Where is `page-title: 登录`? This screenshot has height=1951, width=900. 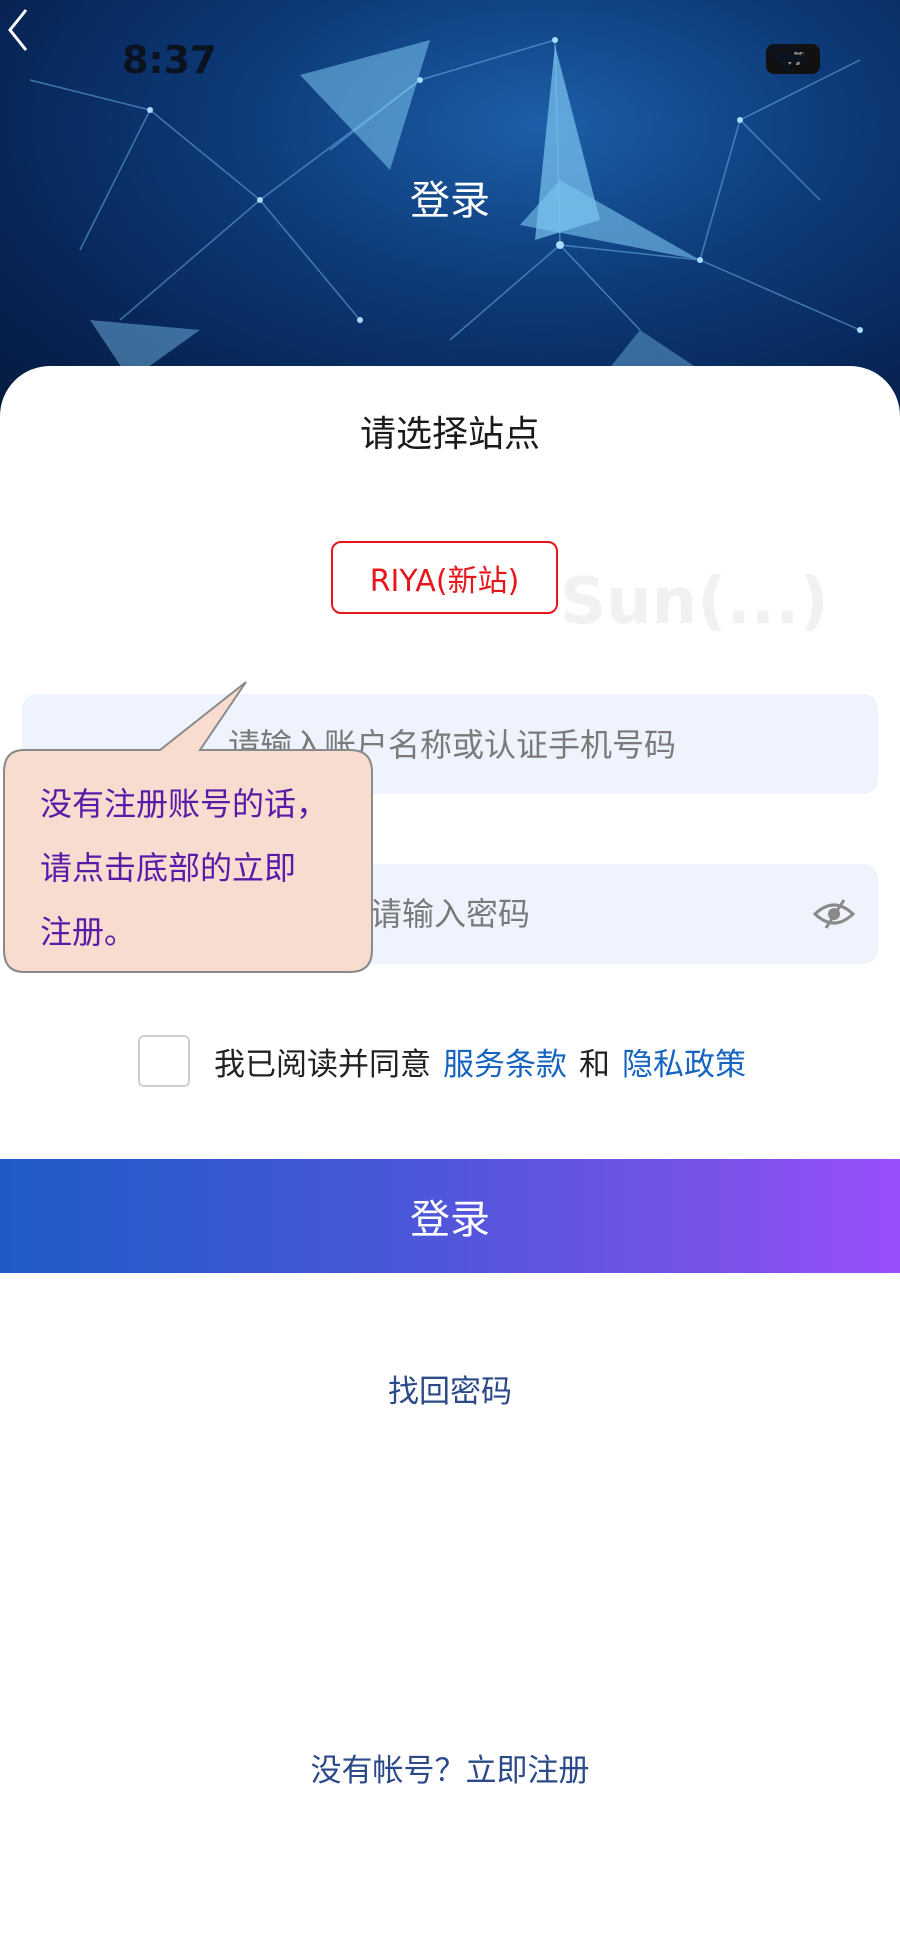 page-title: 登录 is located at coordinates (450, 201).